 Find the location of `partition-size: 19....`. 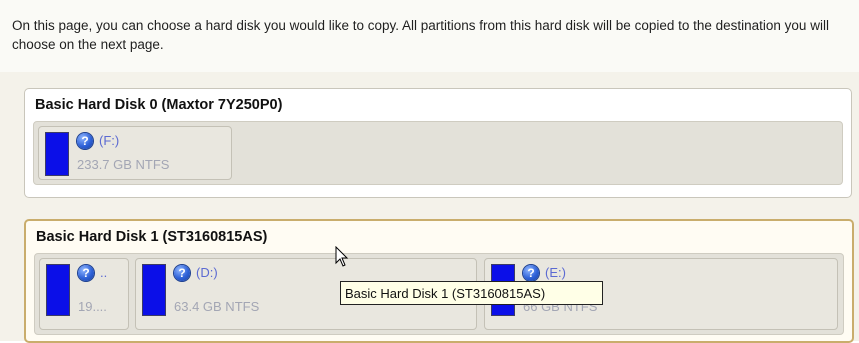

partition-size: 19.... is located at coordinates (92, 306).